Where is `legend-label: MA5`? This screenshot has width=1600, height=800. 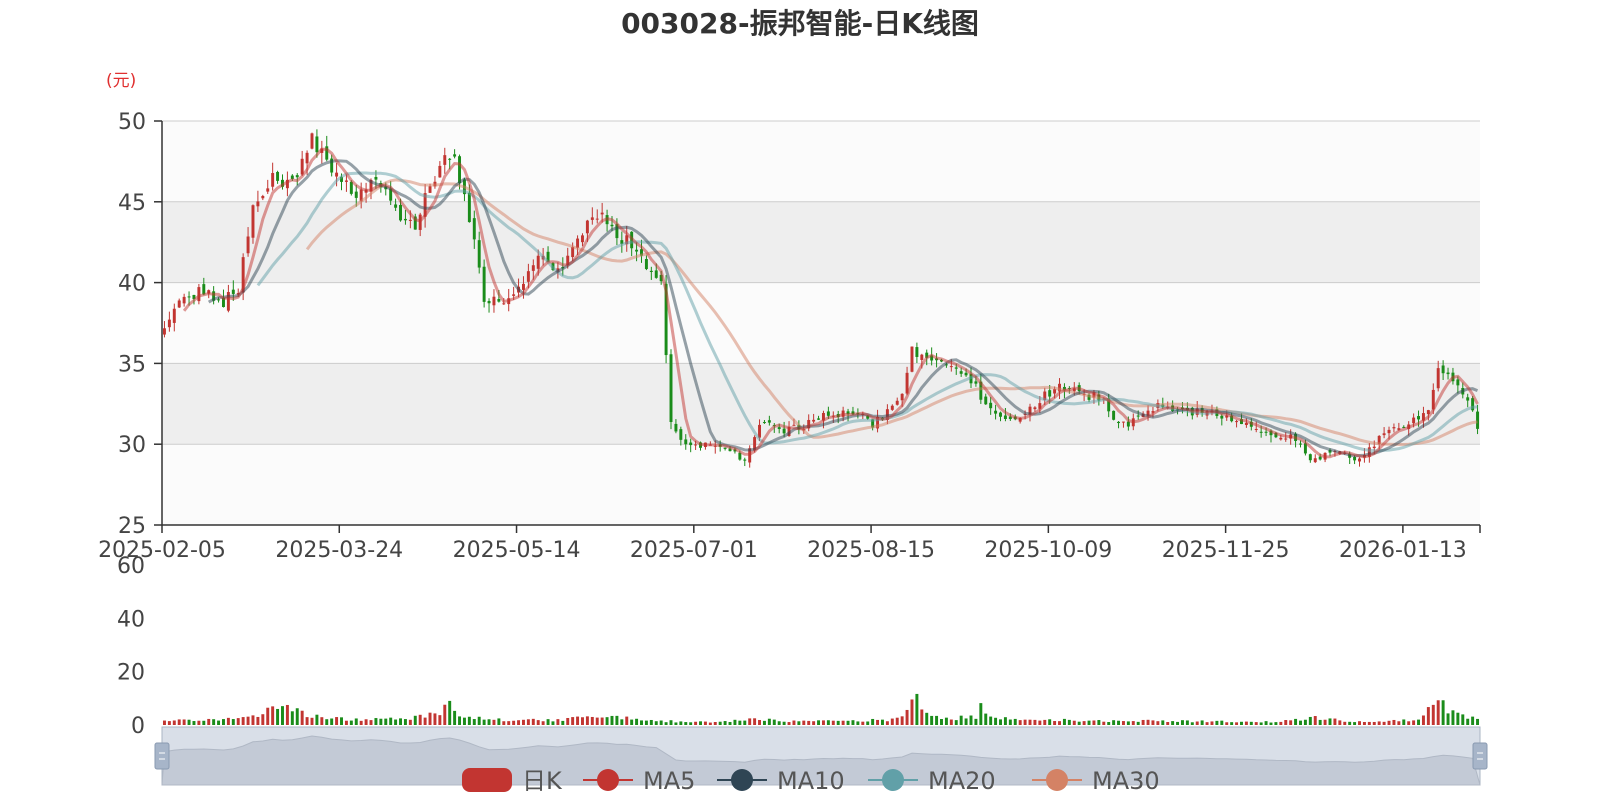 legend-label: MA5 is located at coordinates (669, 781).